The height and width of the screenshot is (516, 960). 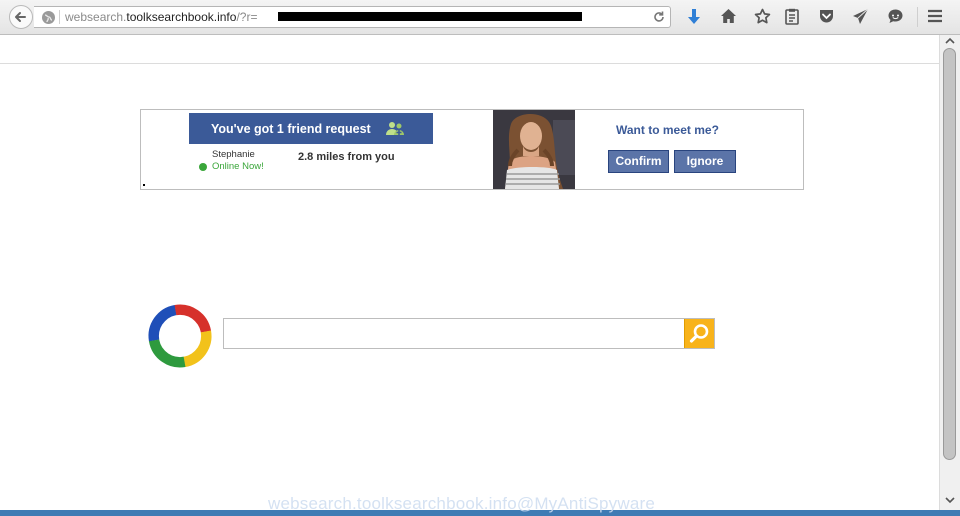 I want to click on online-status-text: Online Now!, so click(x=238, y=166).